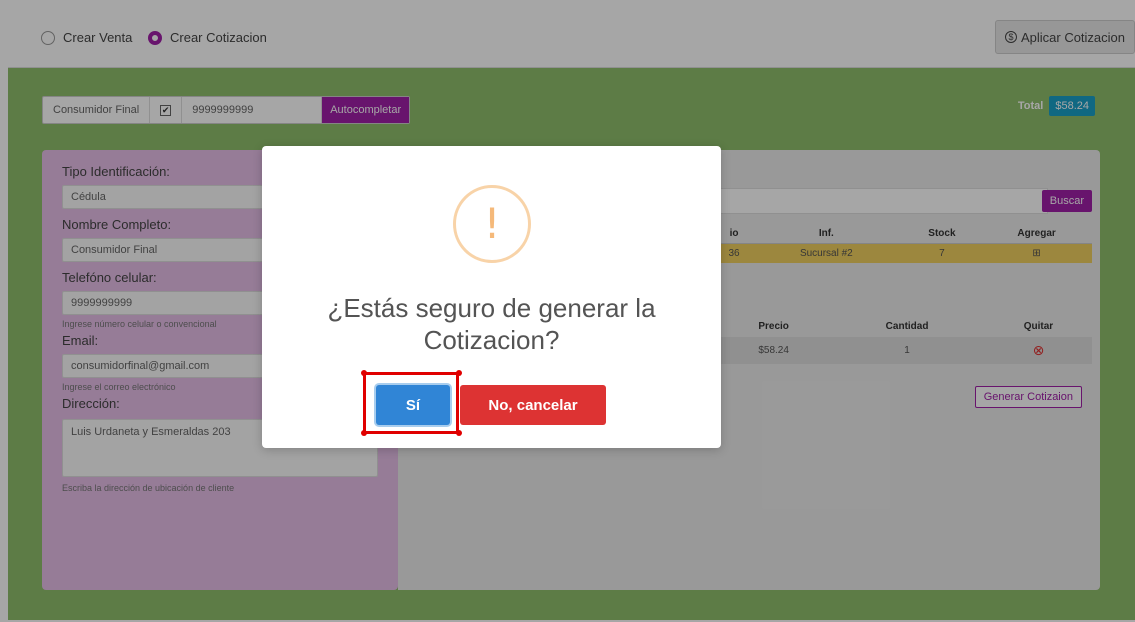 The height and width of the screenshot is (622, 1135). What do you see at coordinates (491, 324) in the screenshot?
I see `dialog-title: ¿Estás seguro de generar la Cotizacion?` at bounding box center [491, 324].